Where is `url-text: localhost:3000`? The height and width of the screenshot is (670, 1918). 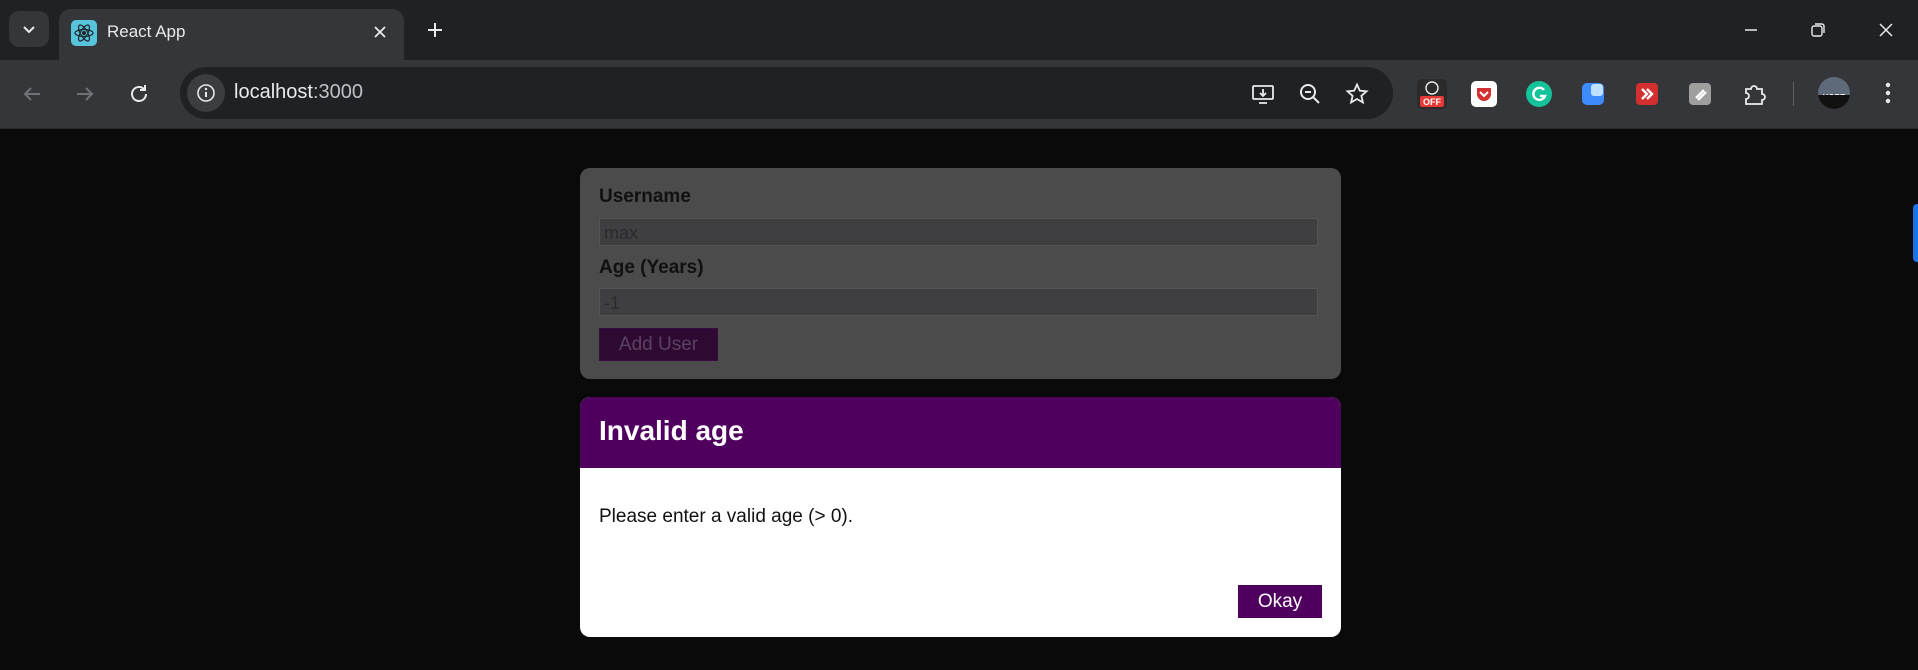
url-text: localhost:3000 is located at coordinates (298, 92).